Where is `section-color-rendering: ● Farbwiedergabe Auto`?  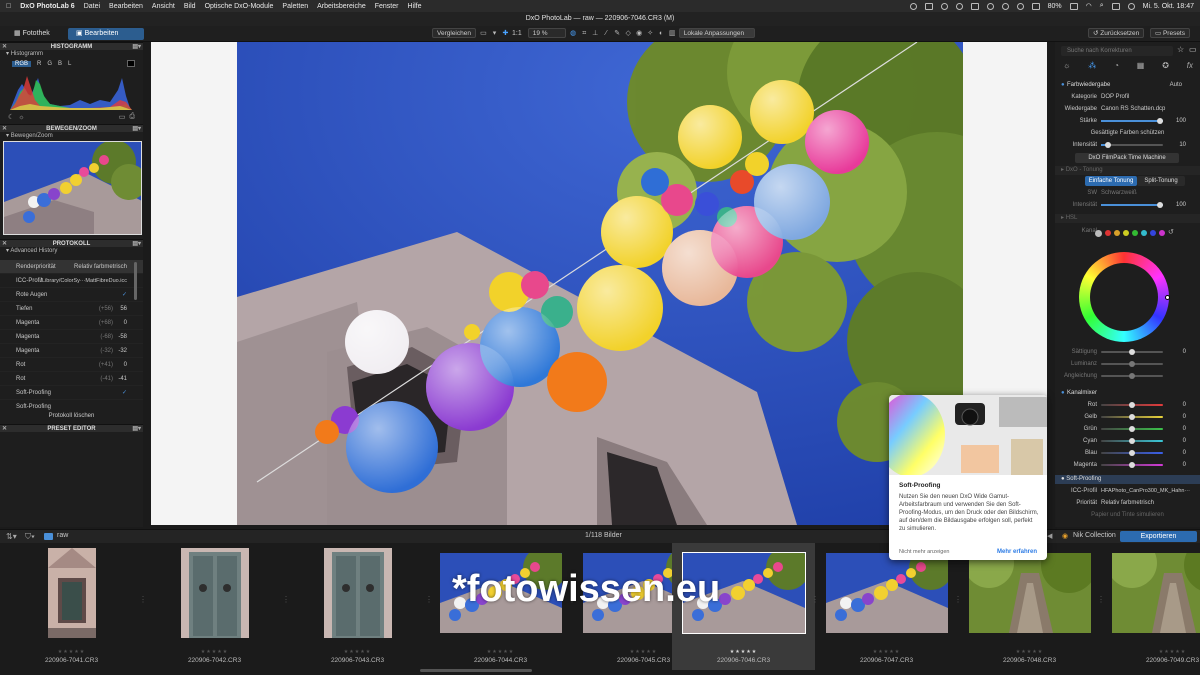
section-color-rendering: ● Farbwiedergabe Auto is located at coordinates (1127, 85).